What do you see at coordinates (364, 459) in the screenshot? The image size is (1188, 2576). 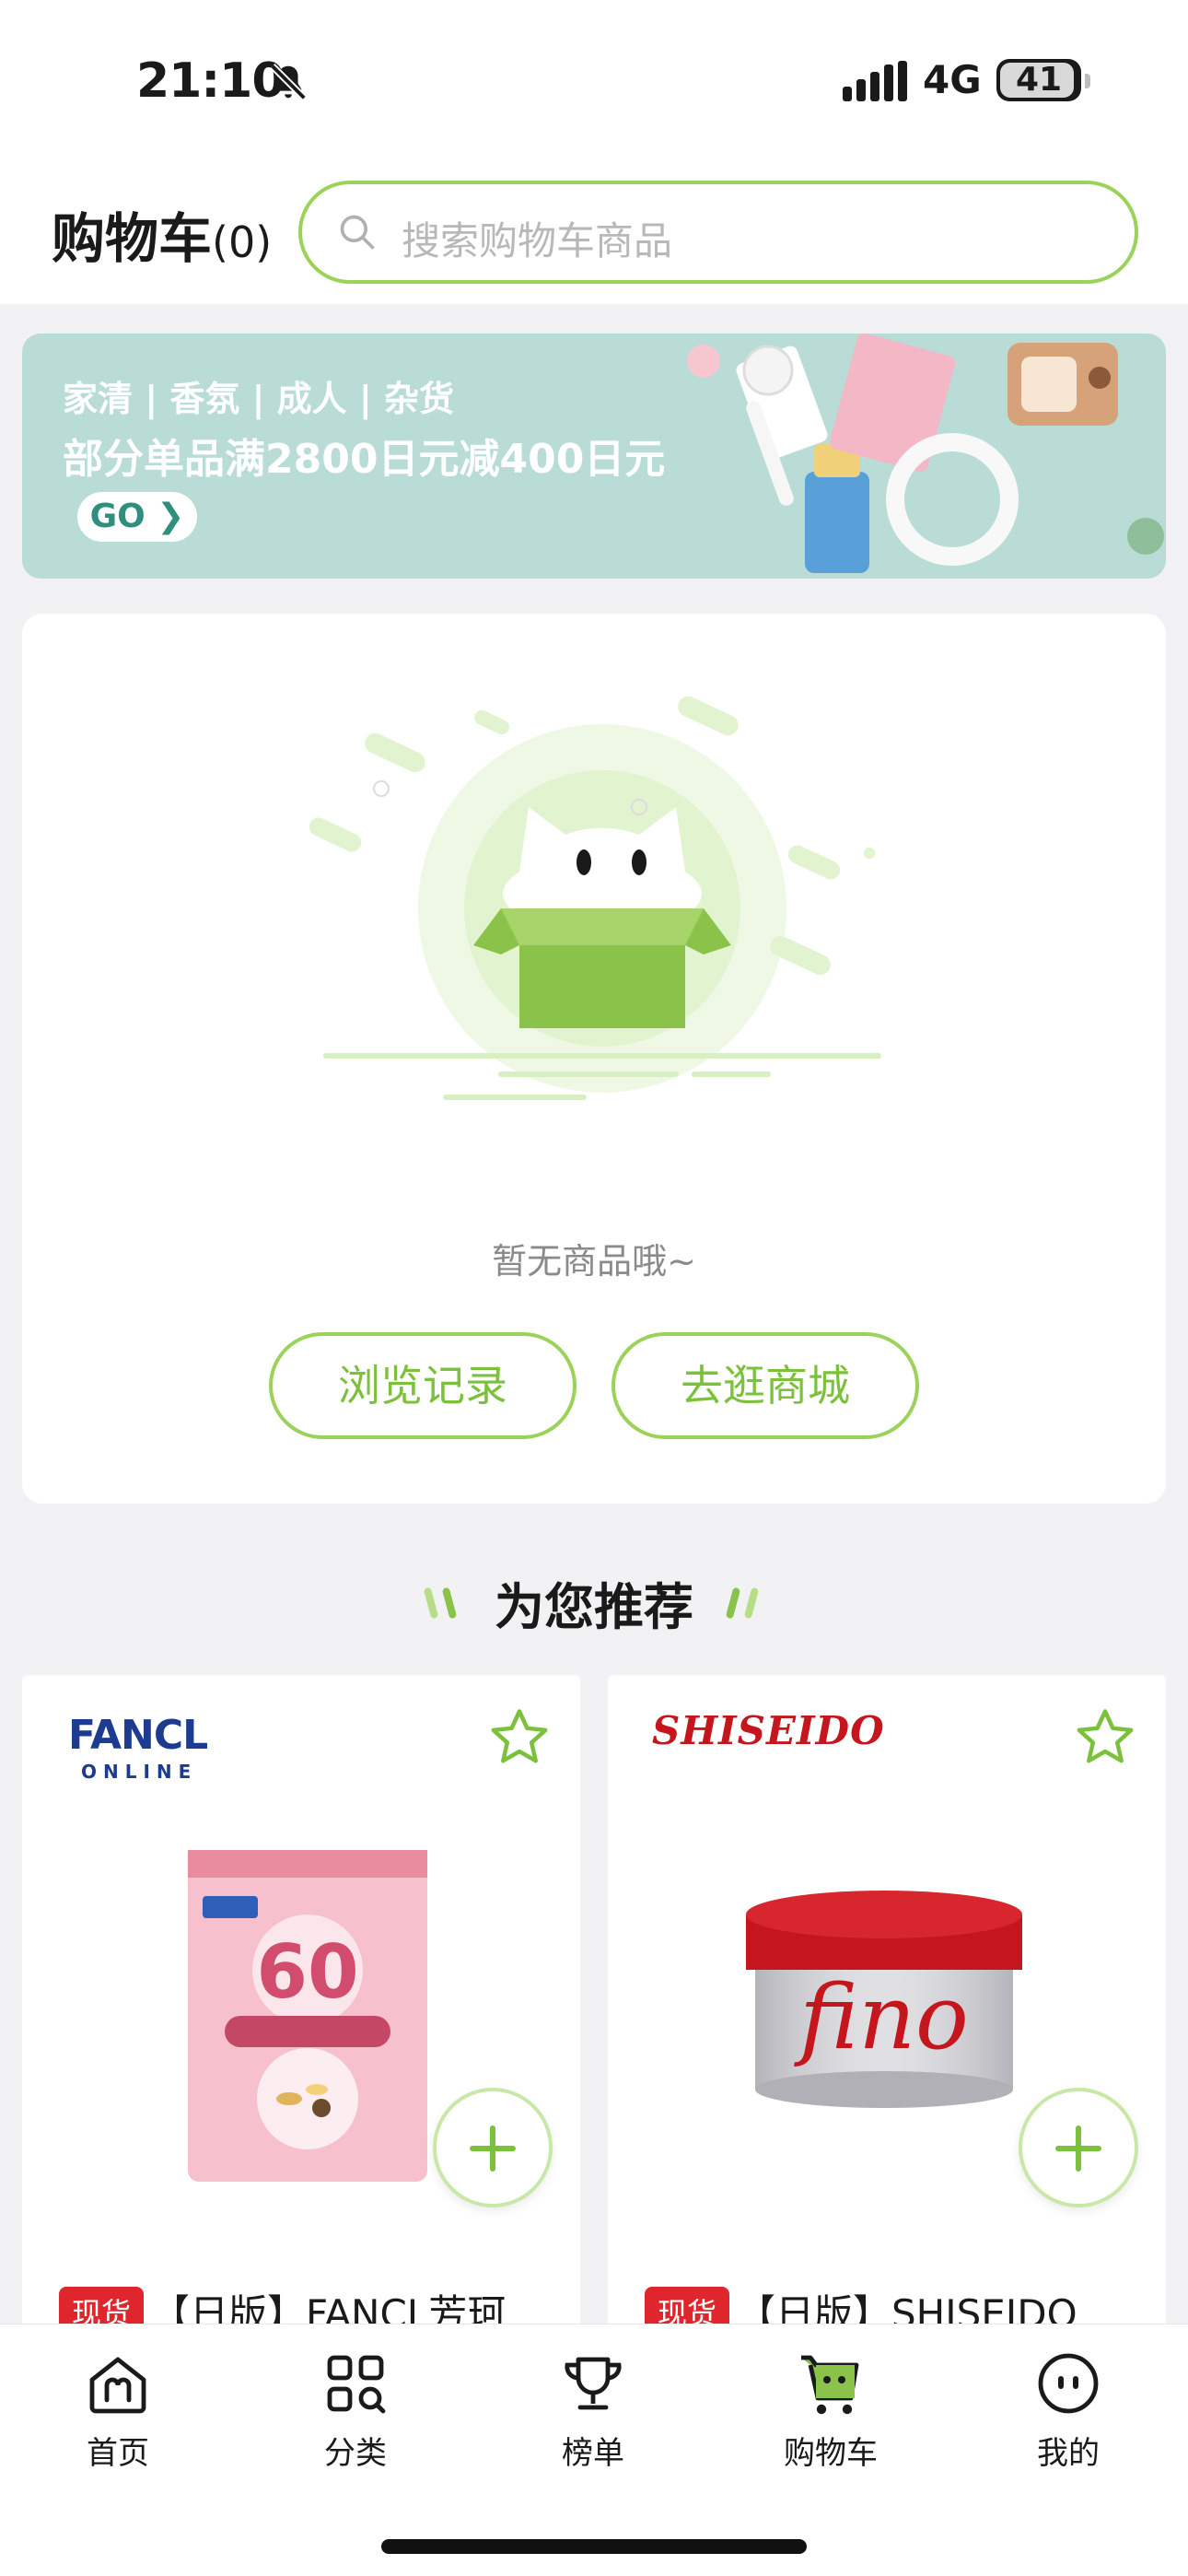 I see `banner-promo: 部分单品满2800日元减400日元` at bounding box center [364, 459].